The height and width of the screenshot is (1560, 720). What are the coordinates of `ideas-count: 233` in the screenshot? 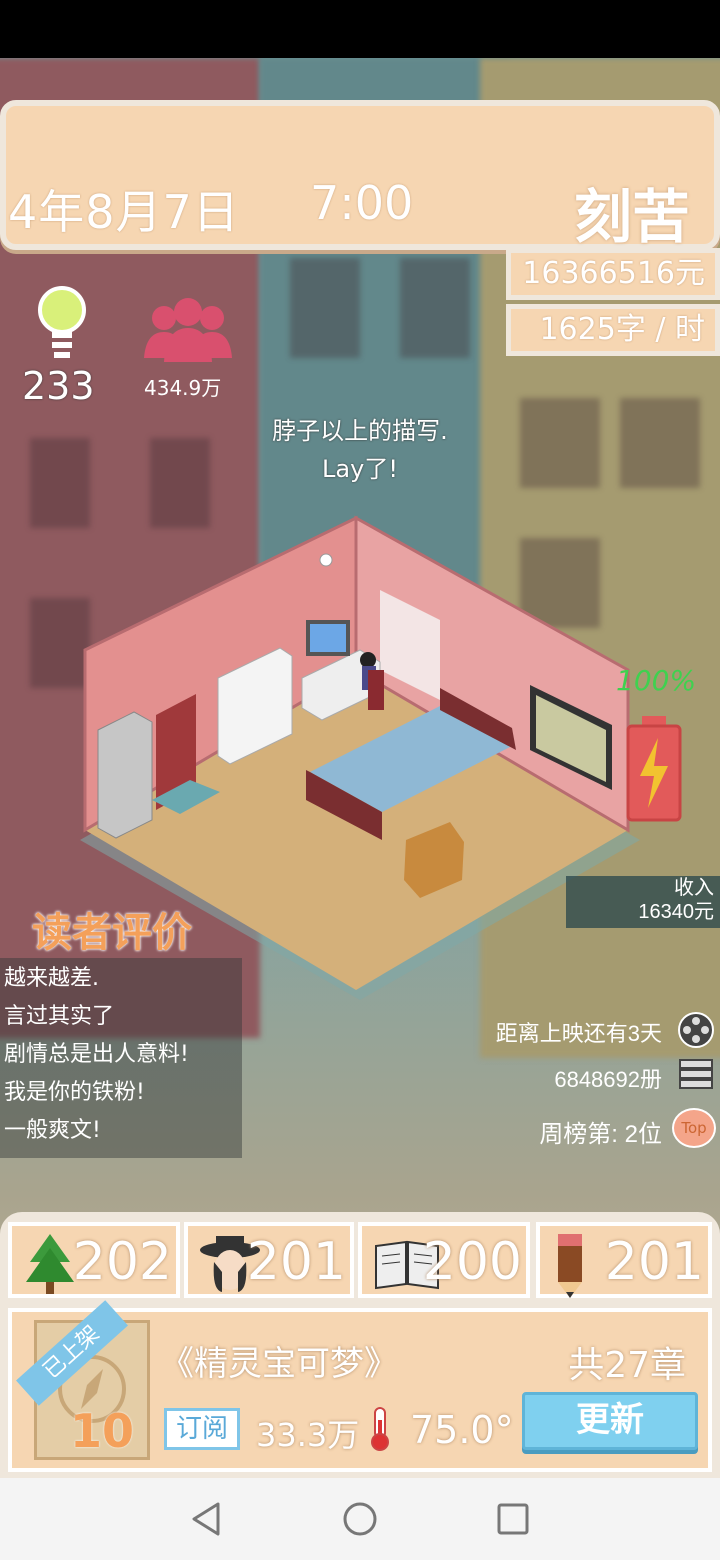 It's located at (58, 386).